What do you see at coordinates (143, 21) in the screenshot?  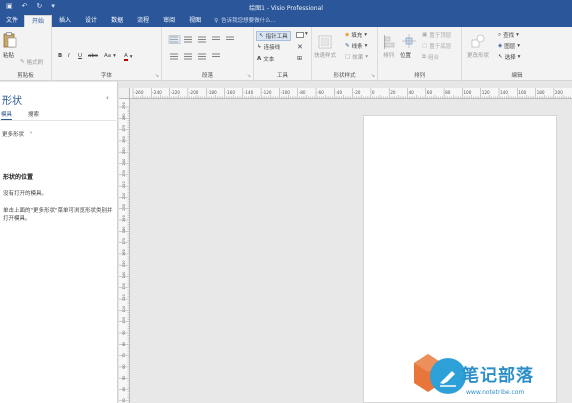 I see `tab-process: 流程` at bounding box center [143, 21].